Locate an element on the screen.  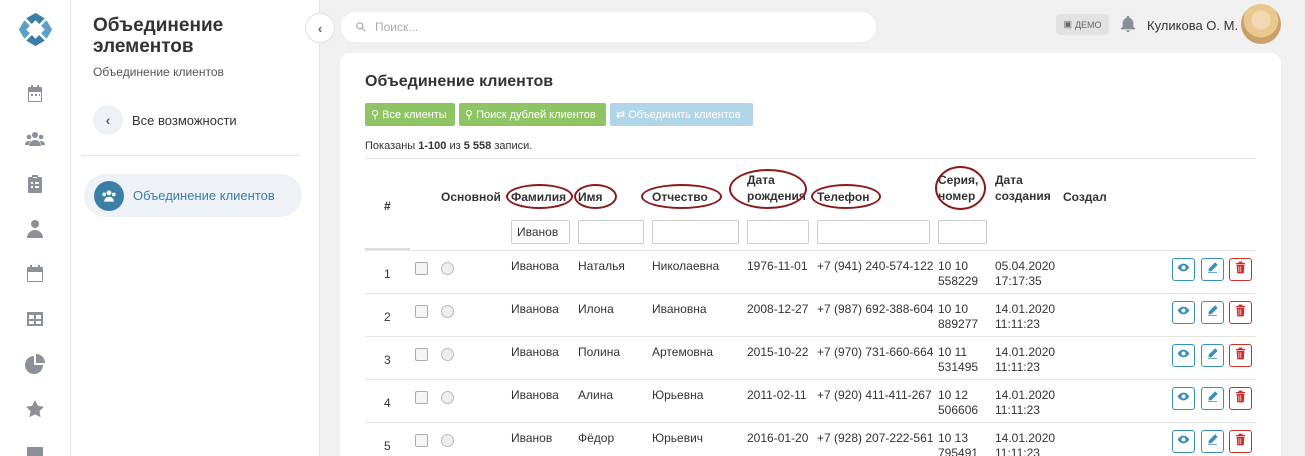
column-header-author: Создал is located at coordinates (1085, 197).